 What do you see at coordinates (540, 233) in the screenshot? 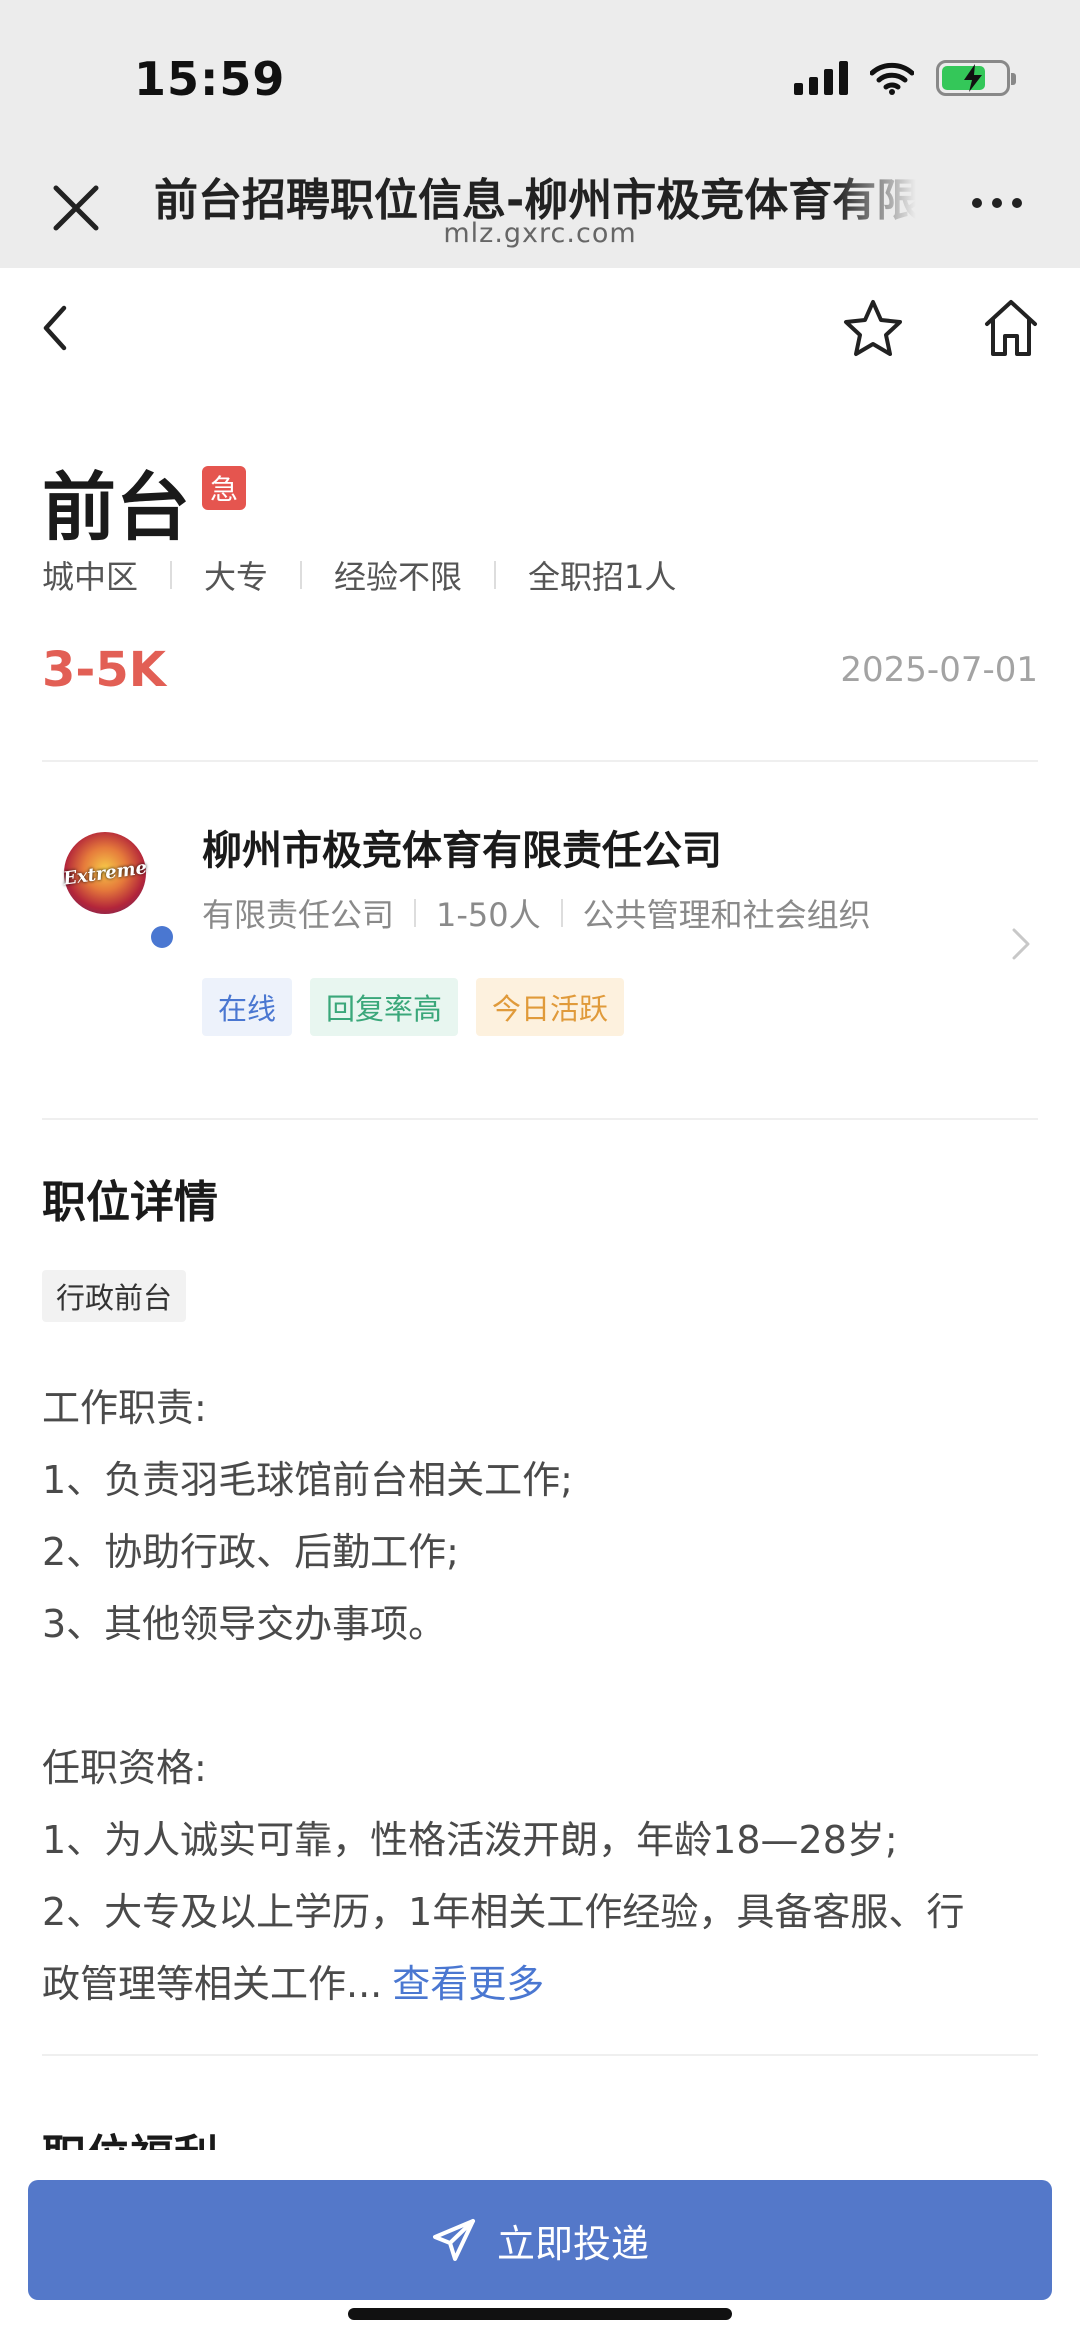
I see `page-url: mlz.gxrc.com` at bounding box center [540, 233].